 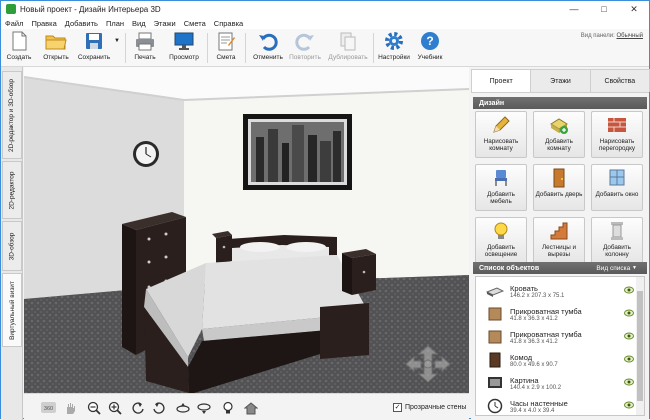 What do you see at coordinates (617, 231) in the screenshot?
I see `column-icon` at bounding box center [617, 231].